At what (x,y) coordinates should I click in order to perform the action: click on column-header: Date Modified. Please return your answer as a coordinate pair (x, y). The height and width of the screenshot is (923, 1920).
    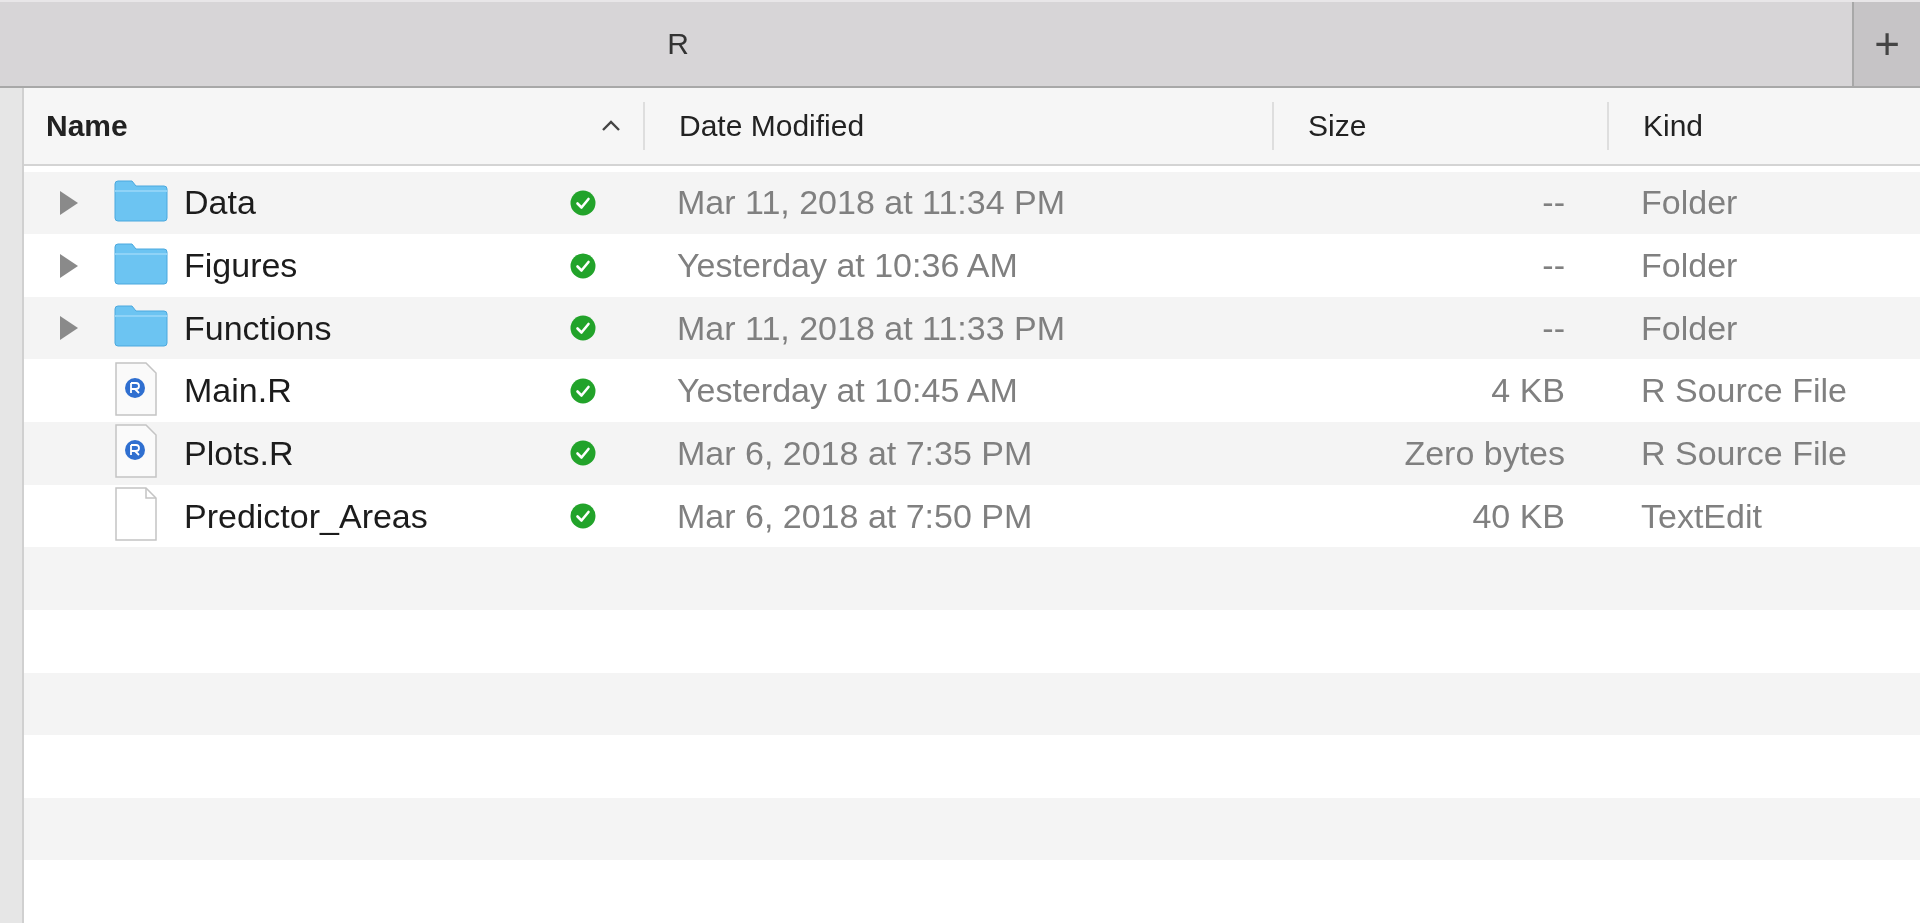
    Looking at the image, I should click on (958, 125).